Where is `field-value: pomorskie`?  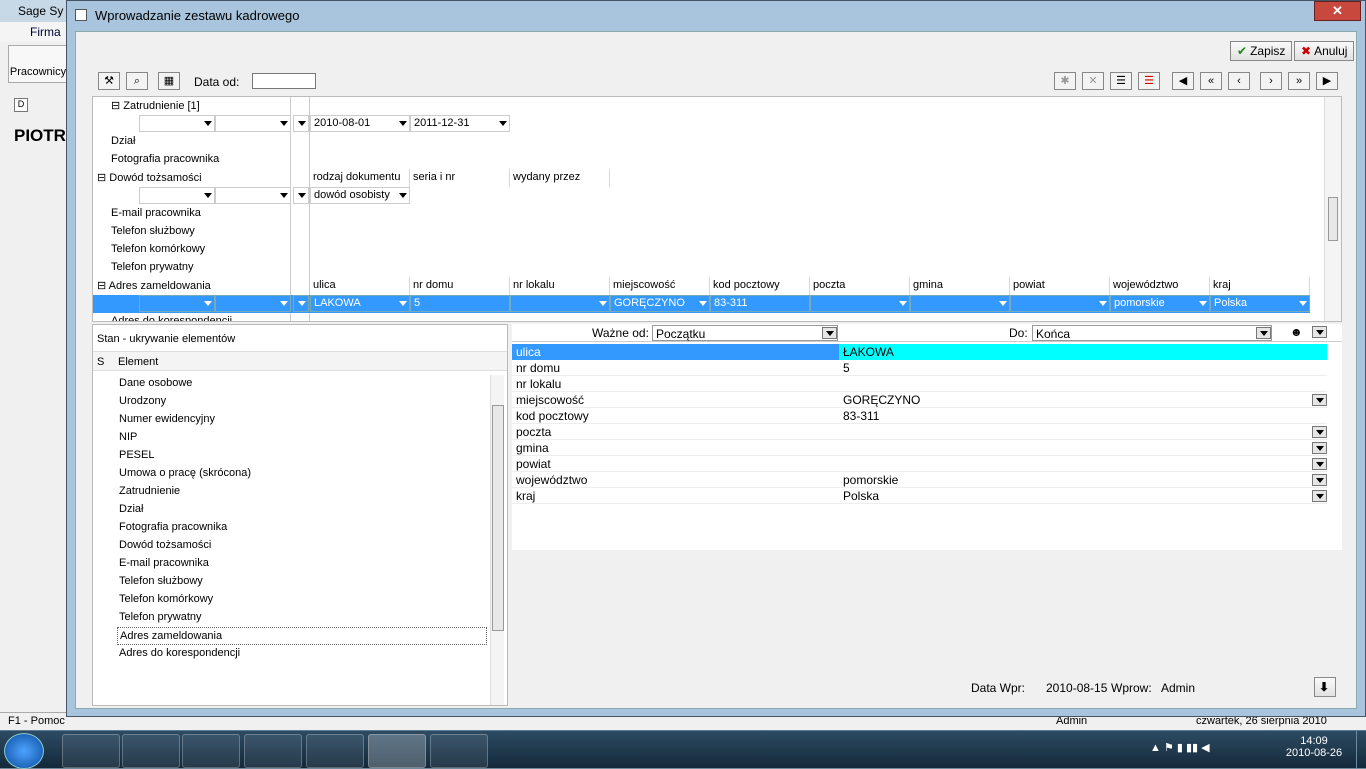
field-value: pomorskie is located at coordinates (870, 480).